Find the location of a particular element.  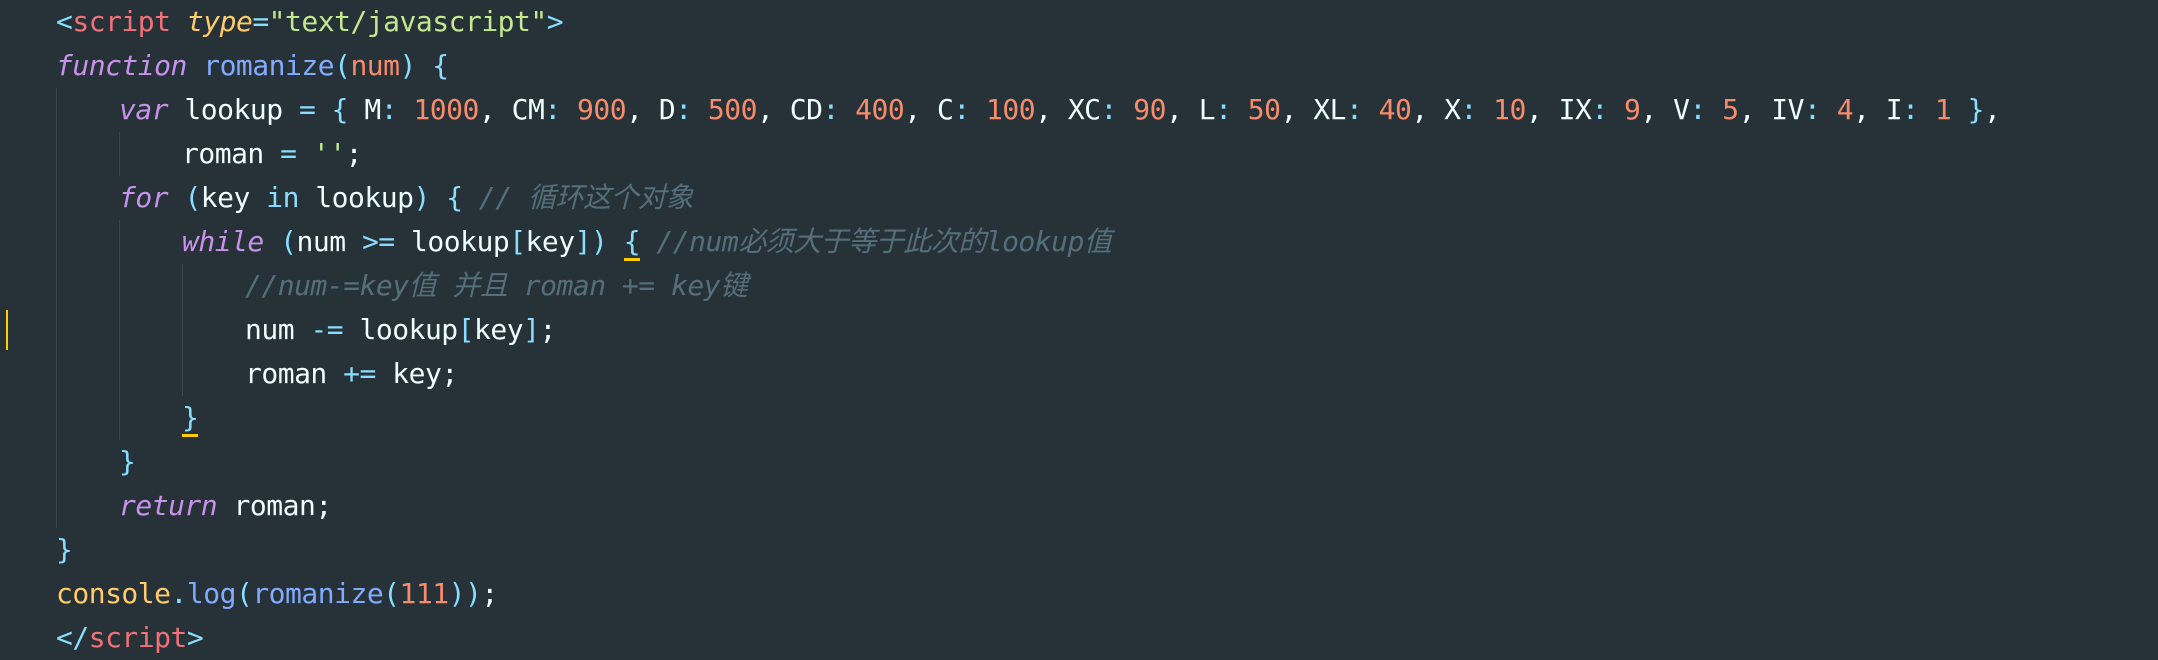

code-token: while is located at coordinates (223, 241).